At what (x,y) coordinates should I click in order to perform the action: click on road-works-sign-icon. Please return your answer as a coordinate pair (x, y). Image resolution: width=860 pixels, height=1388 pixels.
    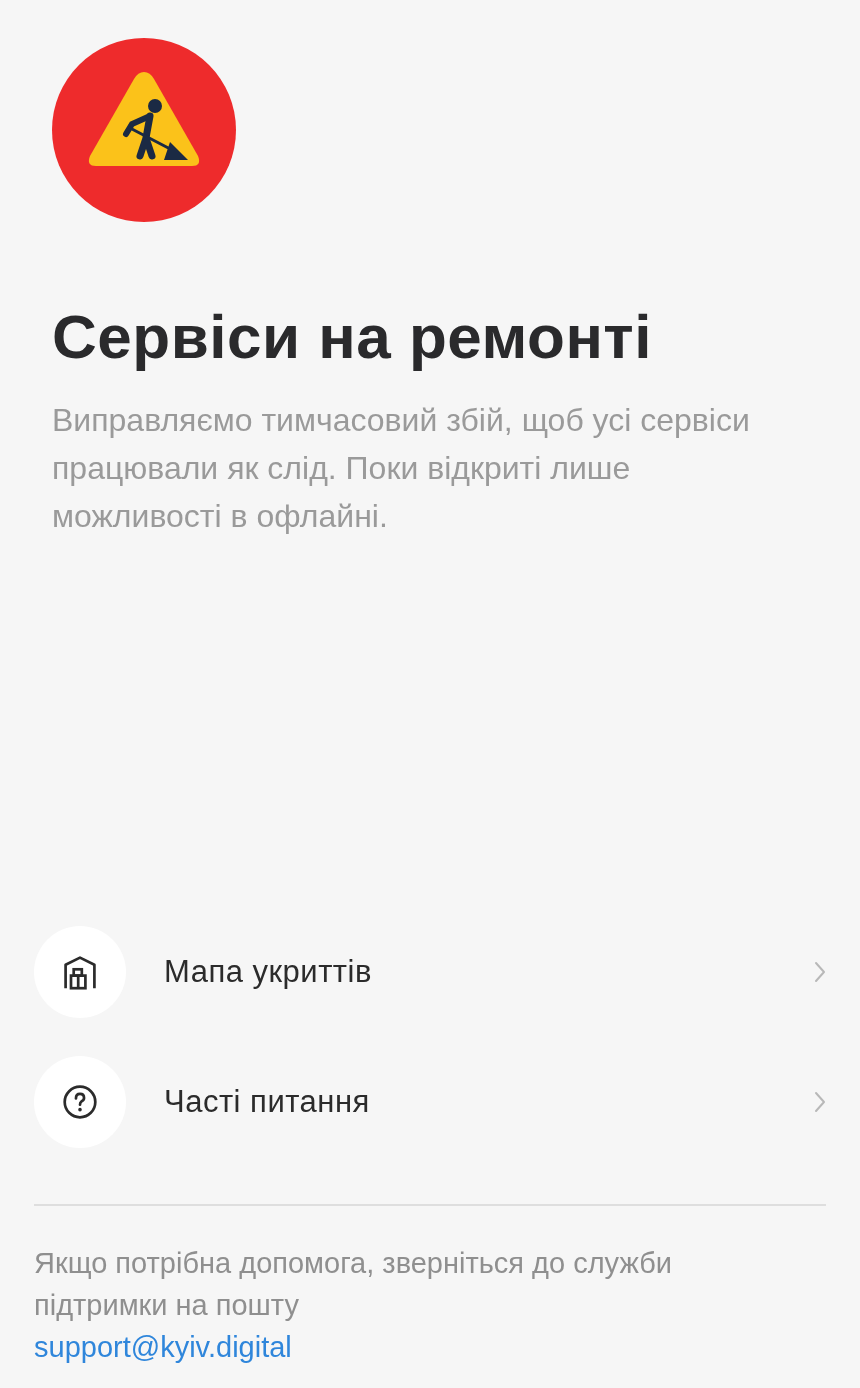
    Looking at the image, I should click on (144, 130).